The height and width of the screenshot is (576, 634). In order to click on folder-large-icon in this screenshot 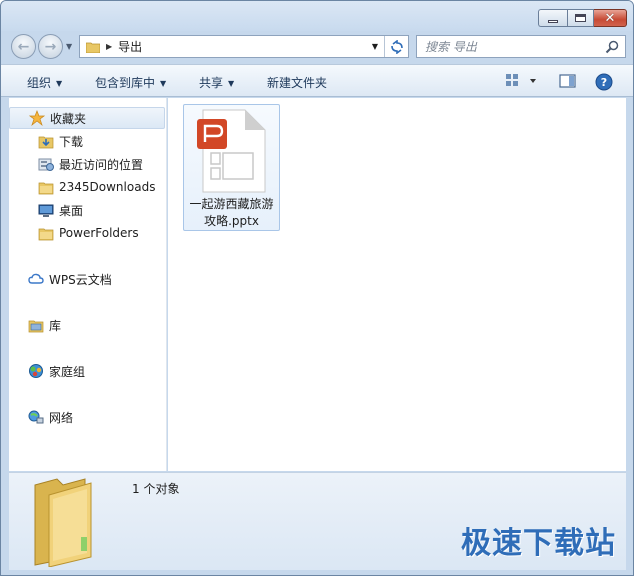, I will do `click(63, 522)`.